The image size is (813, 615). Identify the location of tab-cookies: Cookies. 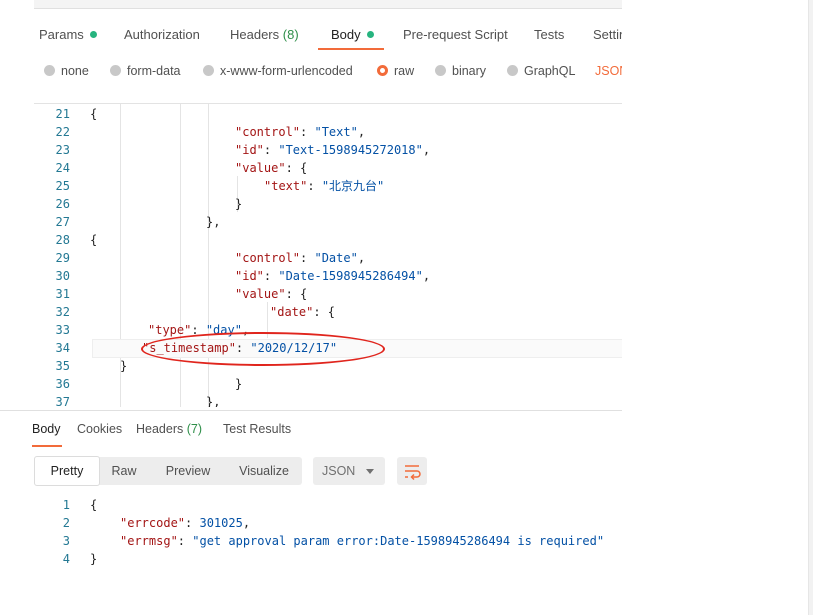
(99, 429).